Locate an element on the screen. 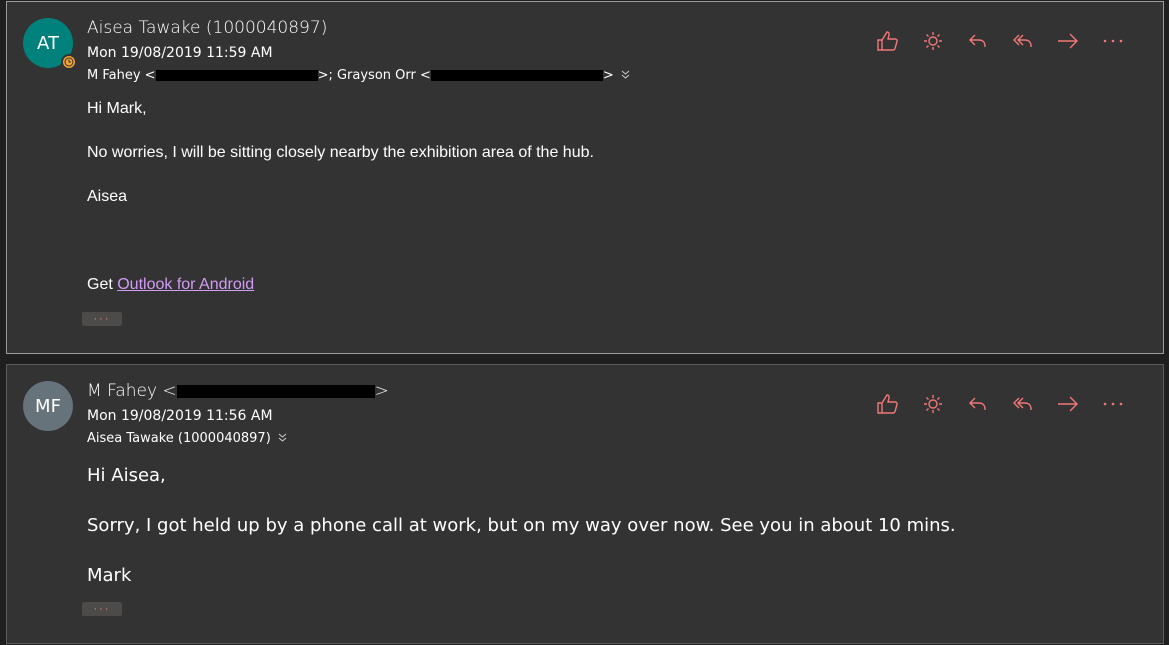 The width and height of the screenshot is (1169, 645). recipients: M Fahey < >; Grayson Orr < > is located at coordinates (359, 75).